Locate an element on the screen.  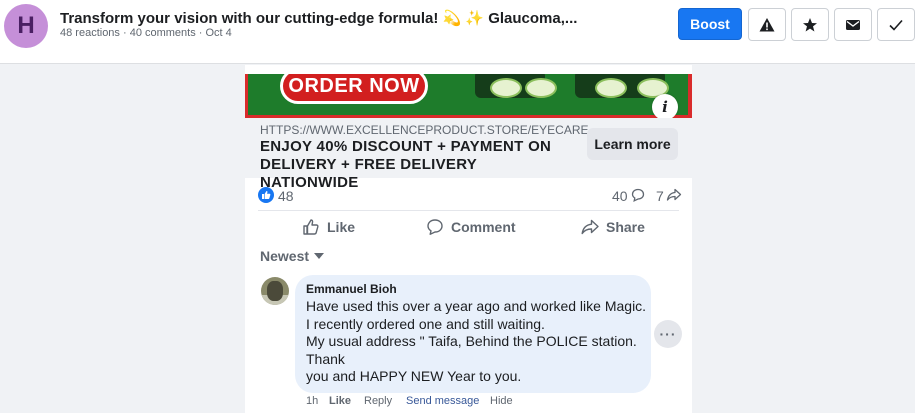
like-button: Like is located at coordinates (328, 227).